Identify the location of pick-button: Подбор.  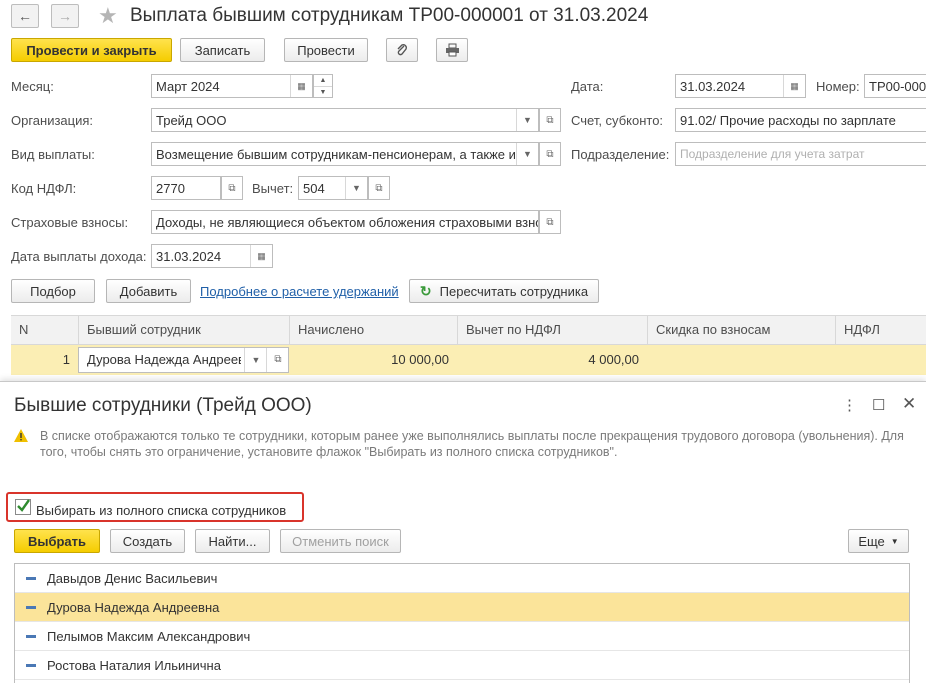
(53, 291).